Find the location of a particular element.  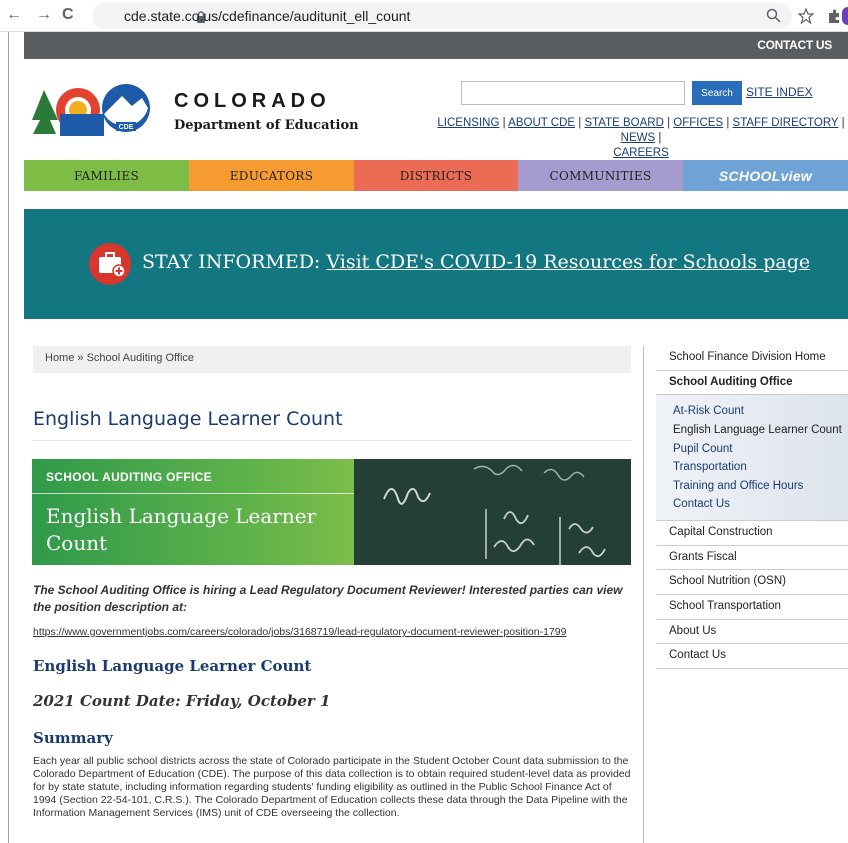

title-divider is located at coordinates (332, 440).